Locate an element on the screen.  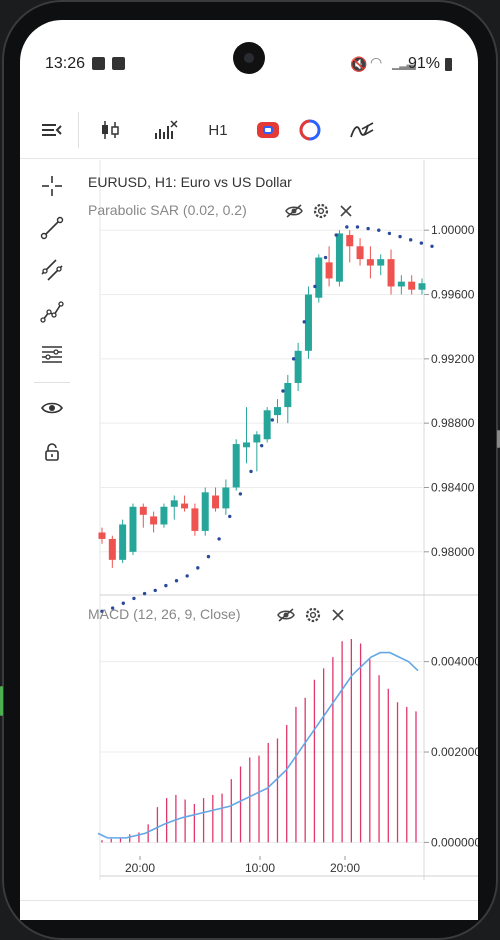
menu-button is located at coordinates (52, 130).